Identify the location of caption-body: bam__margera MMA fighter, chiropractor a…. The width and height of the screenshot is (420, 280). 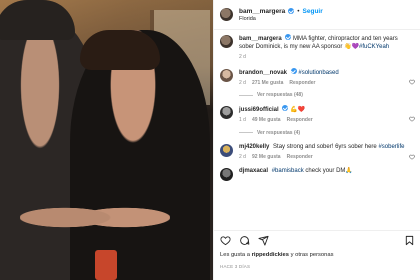
(323, 48).